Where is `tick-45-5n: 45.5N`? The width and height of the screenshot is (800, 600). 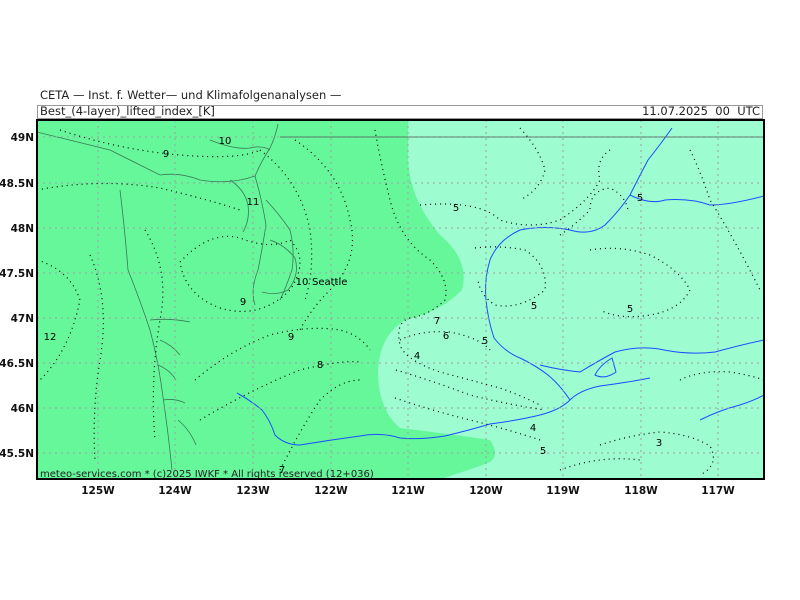 tick-45-5n: 45.5N is located at coordinates (17, 454).